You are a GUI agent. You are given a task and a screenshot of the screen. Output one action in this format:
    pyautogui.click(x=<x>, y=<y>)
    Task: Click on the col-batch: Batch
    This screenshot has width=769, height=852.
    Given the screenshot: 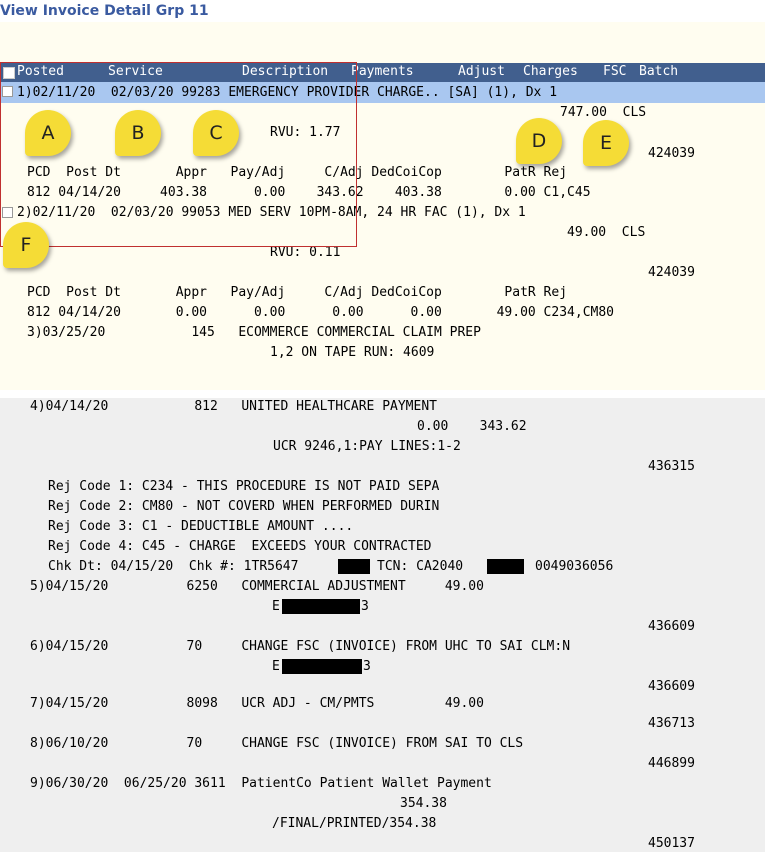 What is the action you would take?
    pyautogui.click(x=658, y=72)
    